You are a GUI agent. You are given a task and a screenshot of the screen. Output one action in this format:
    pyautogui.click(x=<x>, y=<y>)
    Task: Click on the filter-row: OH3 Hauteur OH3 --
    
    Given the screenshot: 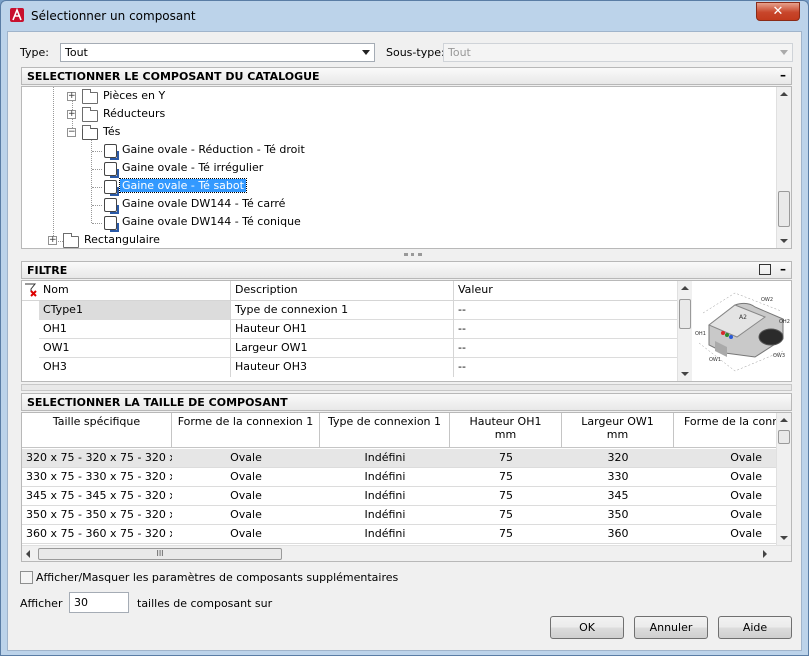 What is the action you would take?
    pyautogui.click(x=365, y=367)
    